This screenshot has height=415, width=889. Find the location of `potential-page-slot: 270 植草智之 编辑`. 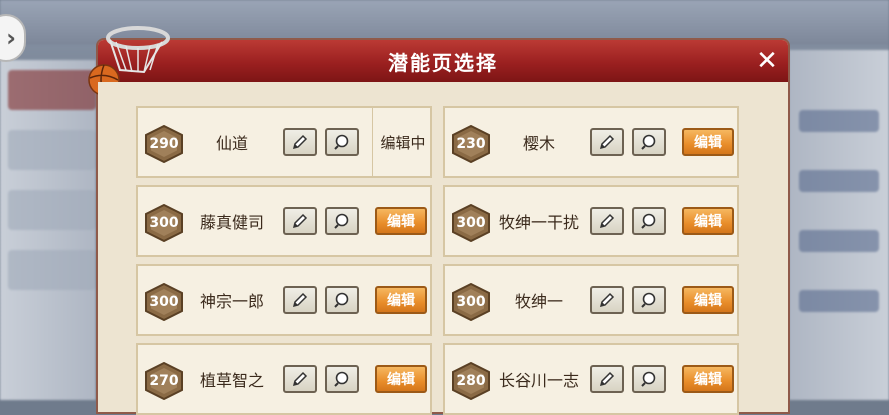

potential-page-slot: 270 植草智之 编辑 is located at coordinates (284, 379).